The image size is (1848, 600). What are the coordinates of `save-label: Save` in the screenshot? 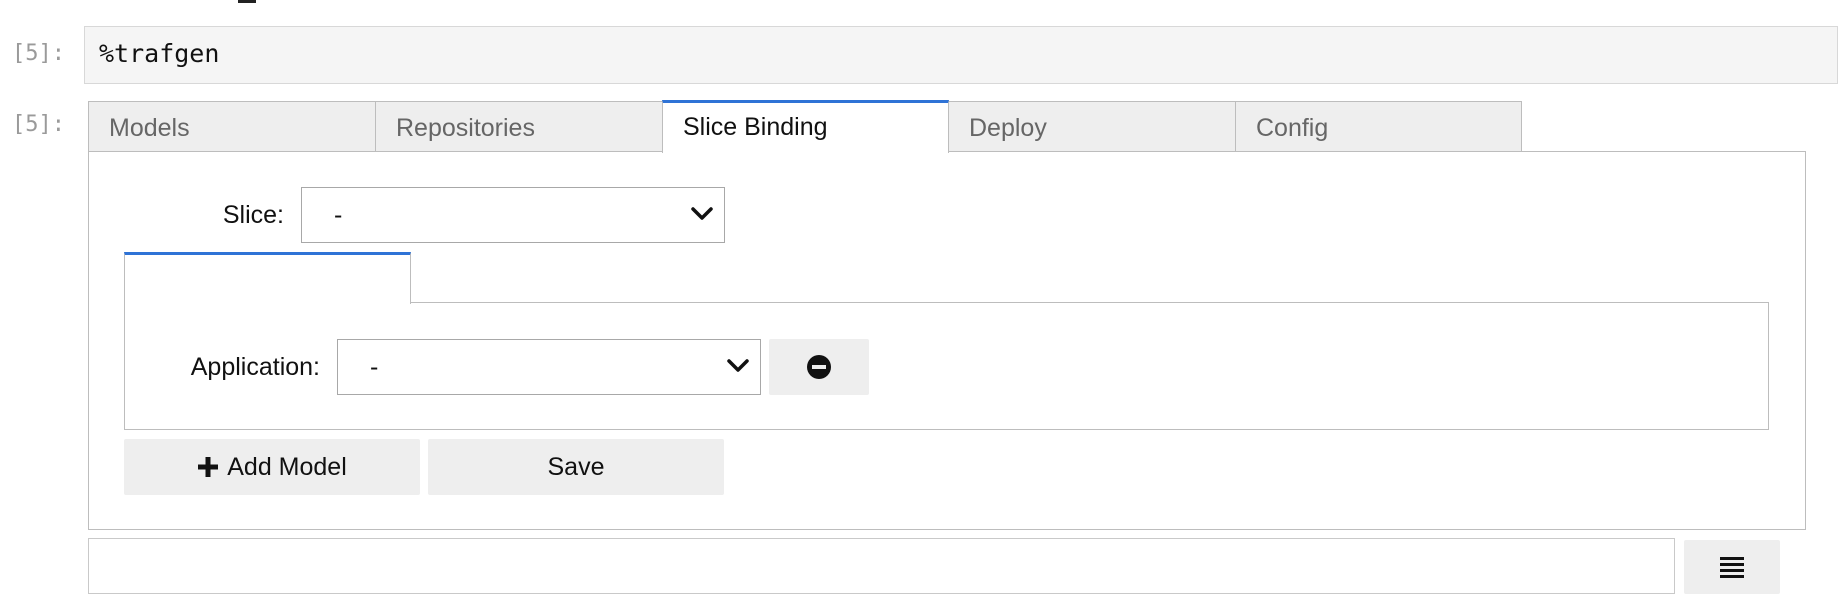 It's located at (576, 466).